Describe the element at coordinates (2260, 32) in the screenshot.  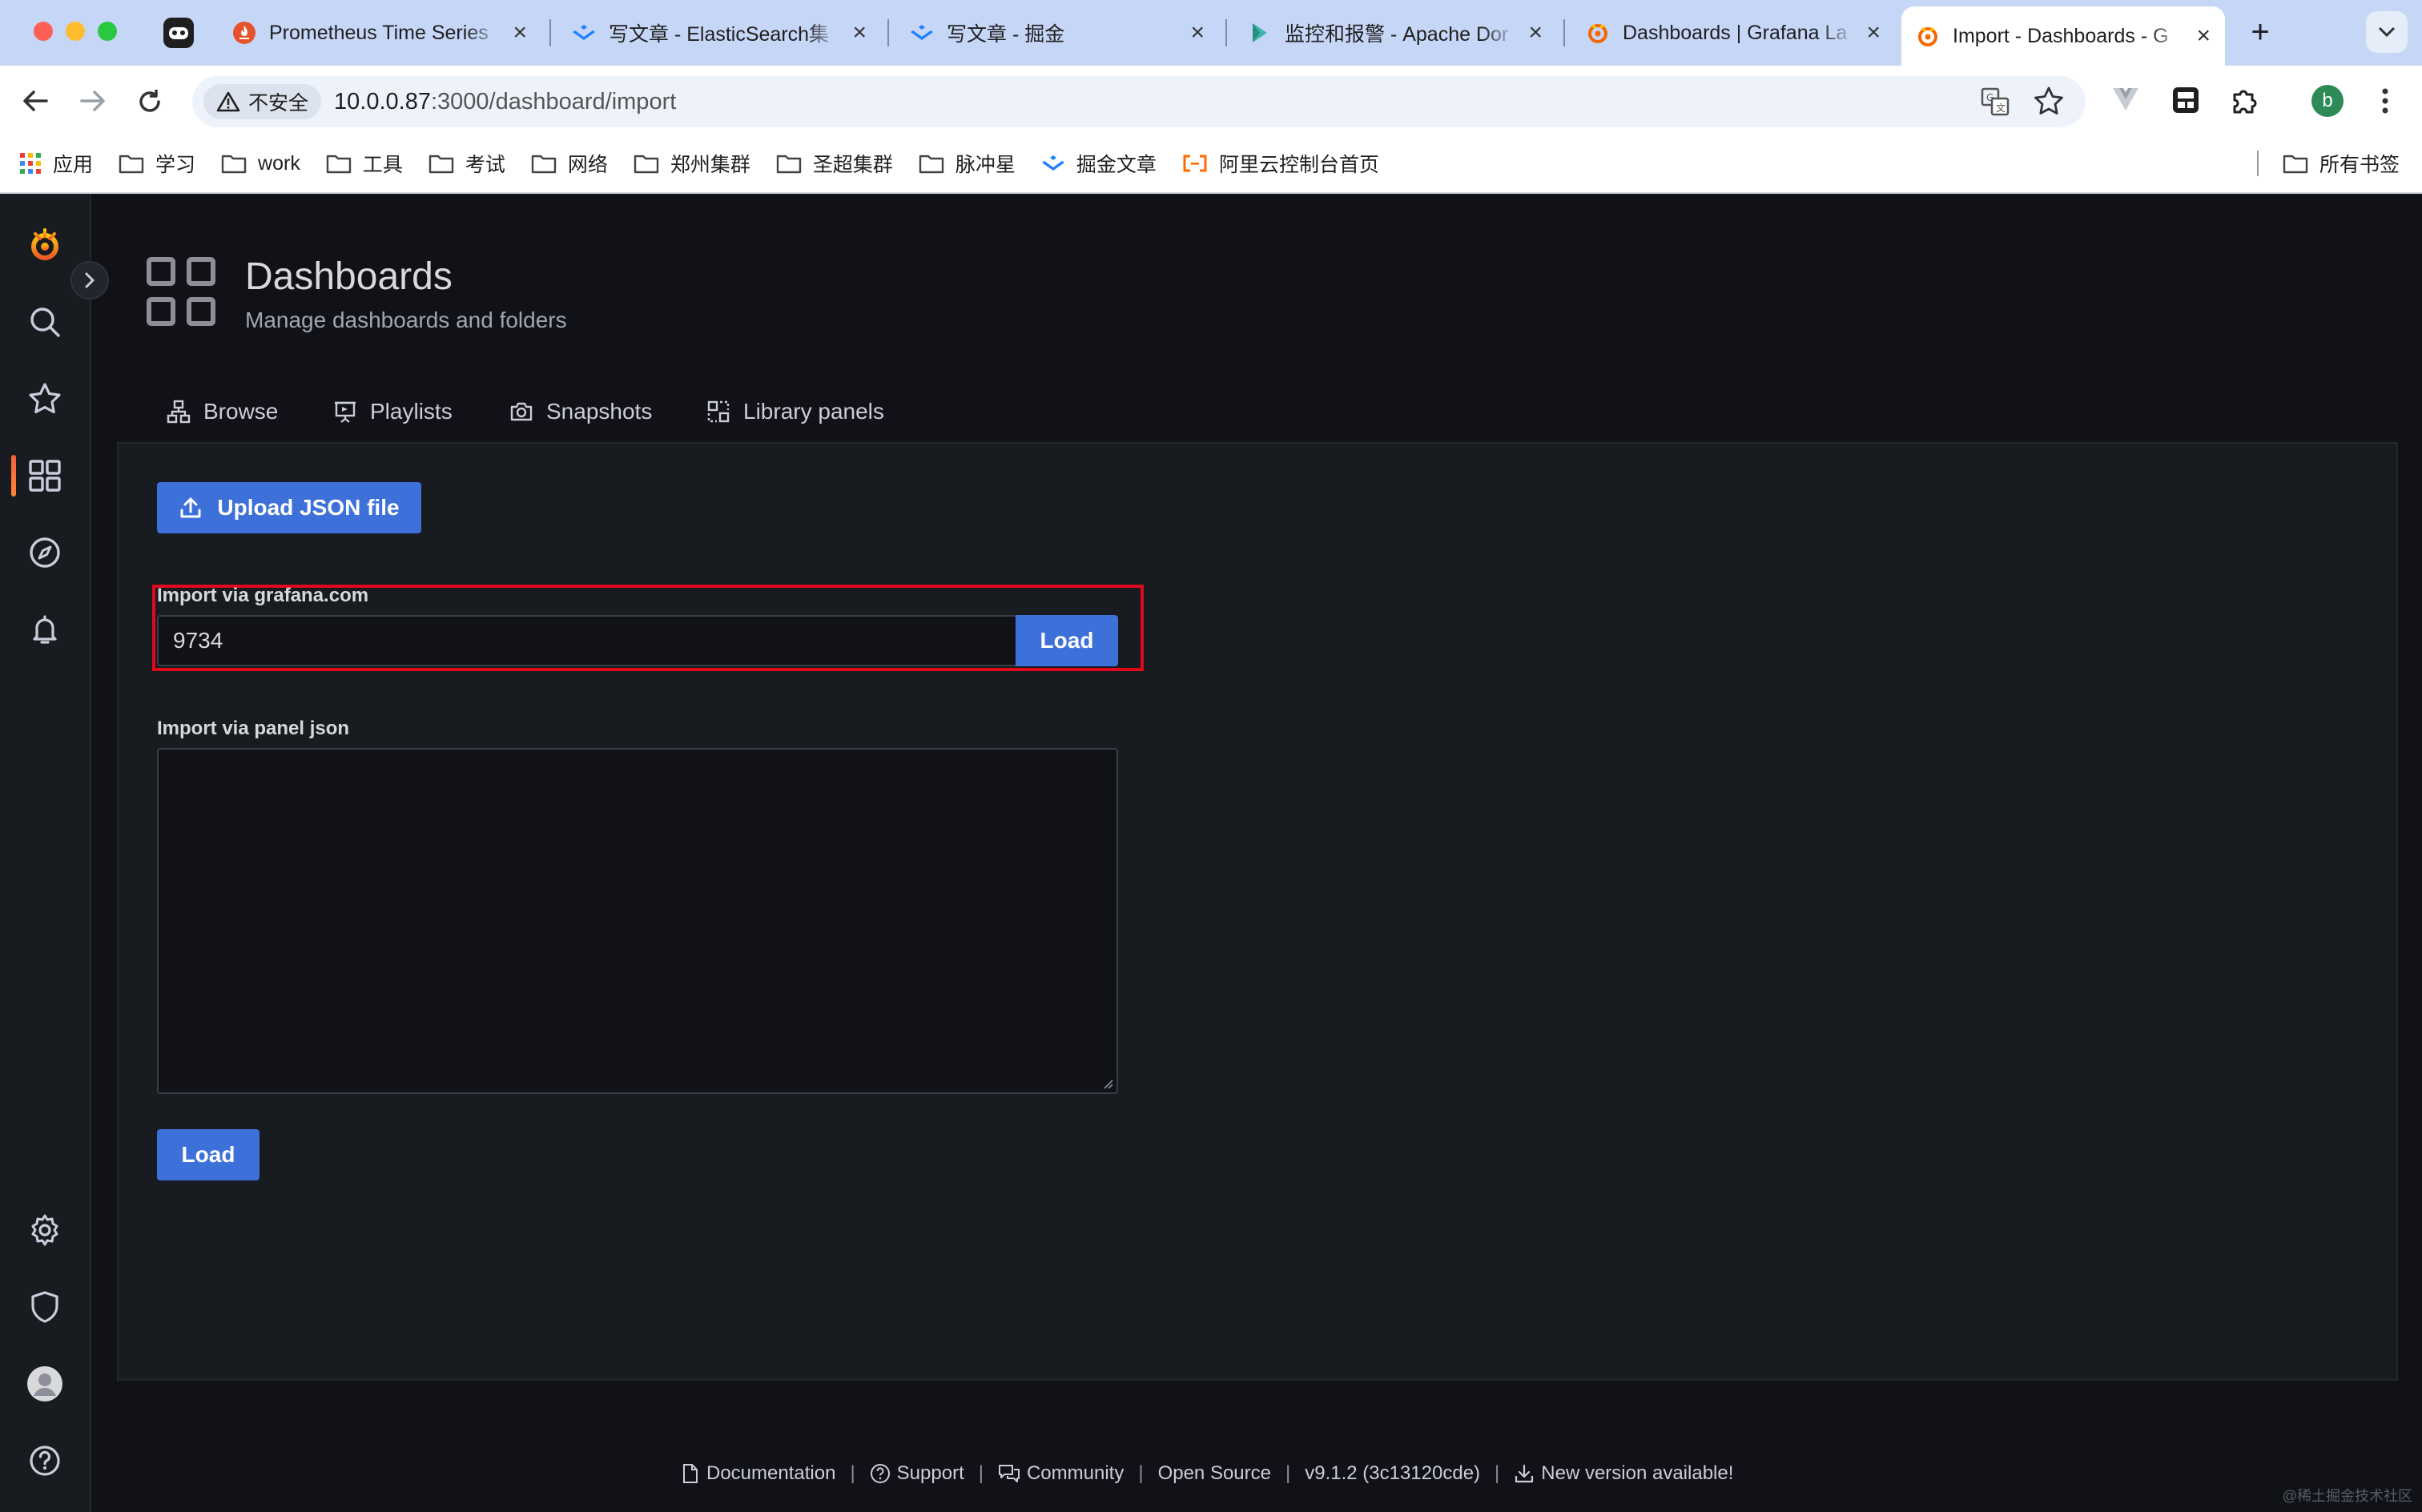
I see `new-tab-plus-icon: +` at that location.